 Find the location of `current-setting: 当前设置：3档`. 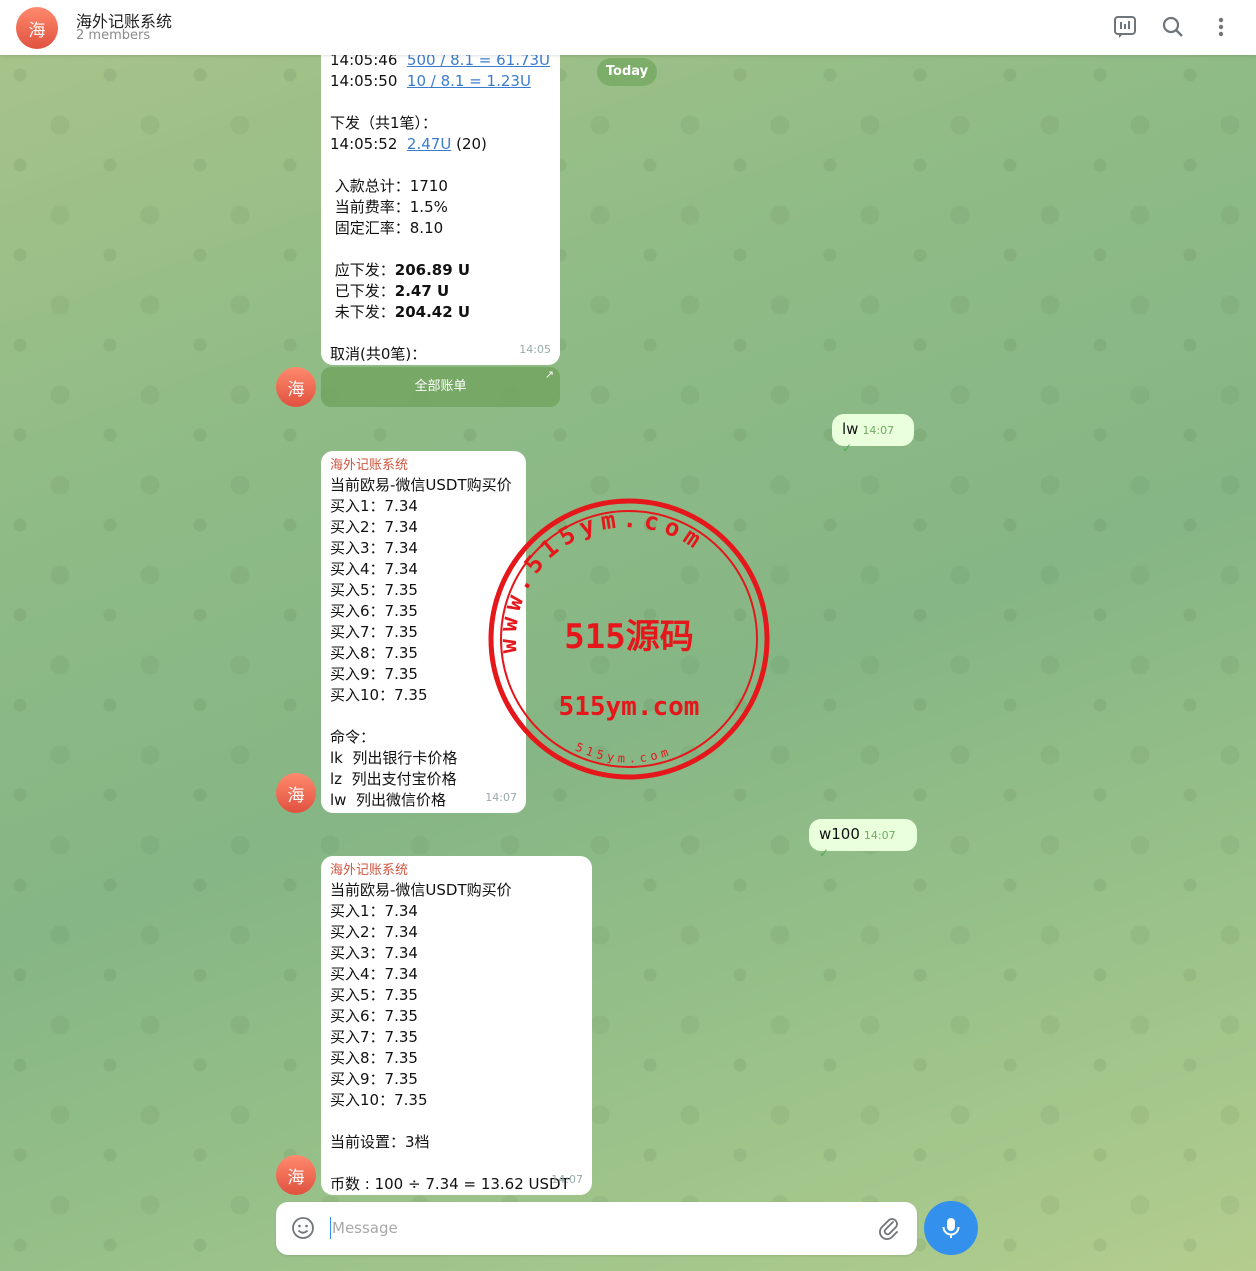

current-setting: 当前设置：3档 is located at coordinates (380, 1142).